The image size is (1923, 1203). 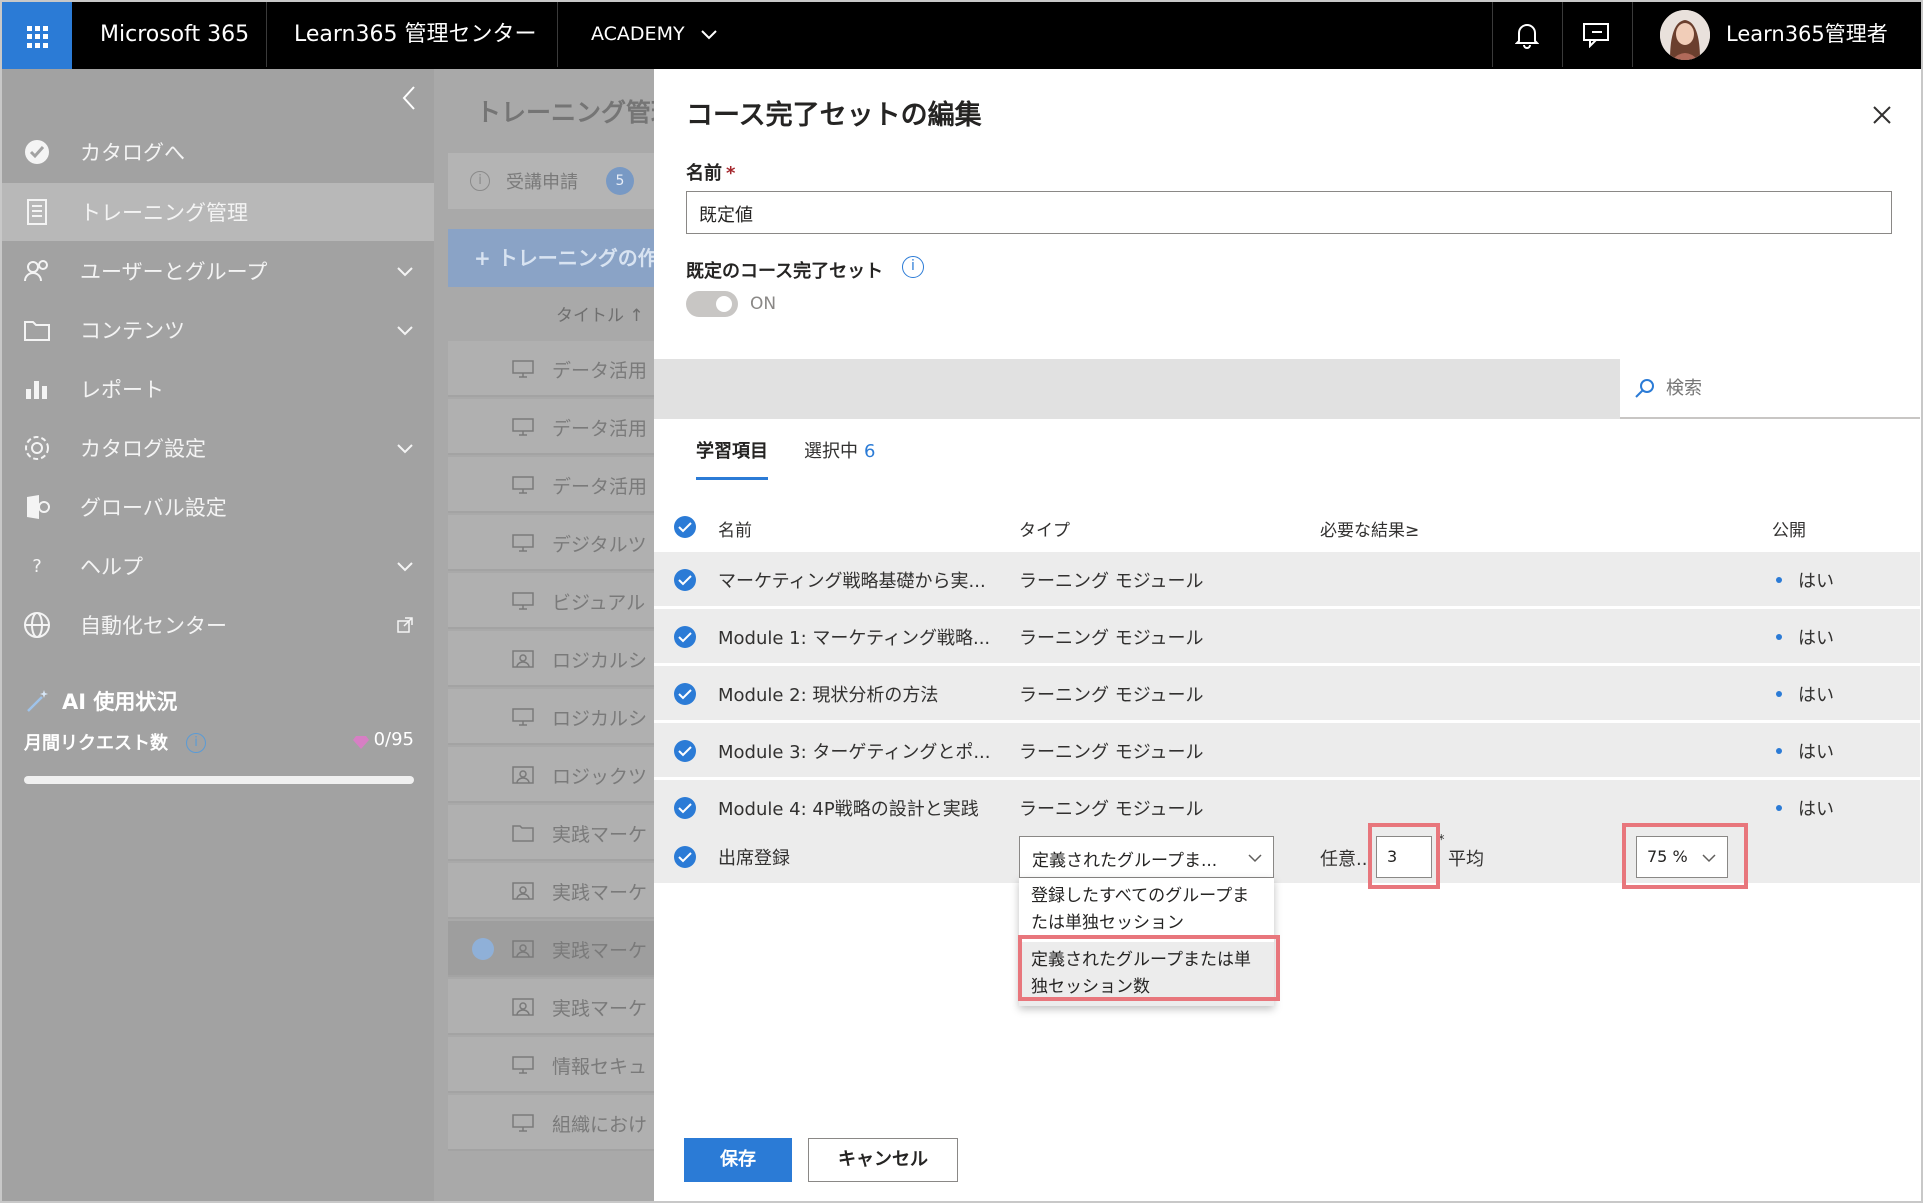 What do you see at coordinates (1685, 856) in the screenshot?
I see `highlight-percent-dropdown` at bounding box center [1685, 856].